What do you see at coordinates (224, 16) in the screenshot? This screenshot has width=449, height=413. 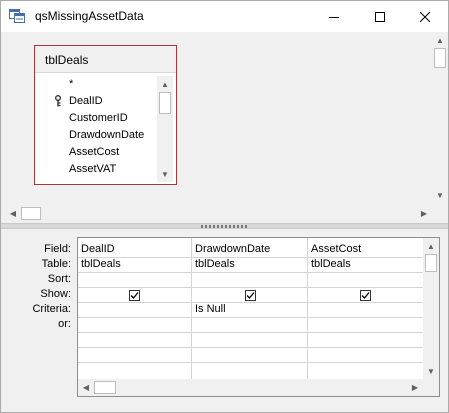 I see `title-bar: qsMissingAssetData` at bounding box center [224, 16].